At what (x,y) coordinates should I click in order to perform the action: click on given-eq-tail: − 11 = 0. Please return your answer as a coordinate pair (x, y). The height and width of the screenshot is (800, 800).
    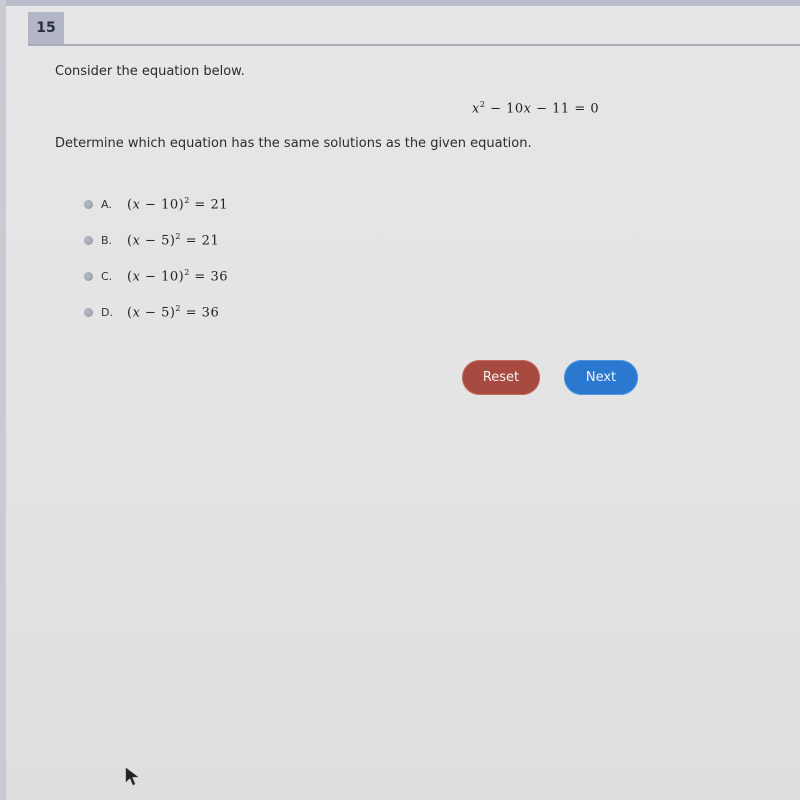
    Looking at the image, I should click on (565, 109).